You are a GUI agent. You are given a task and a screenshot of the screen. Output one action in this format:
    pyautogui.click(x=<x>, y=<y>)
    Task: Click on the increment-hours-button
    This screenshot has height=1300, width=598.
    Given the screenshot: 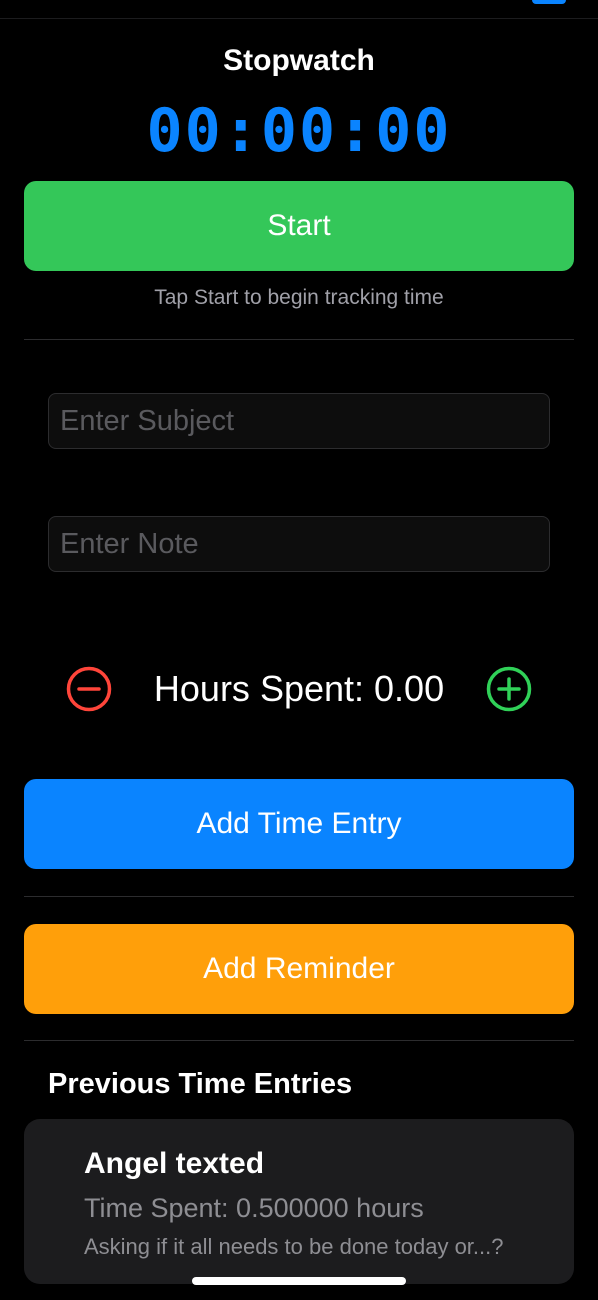 What is the action you would take?
    pyautogui.click(x=509, y=689)
    